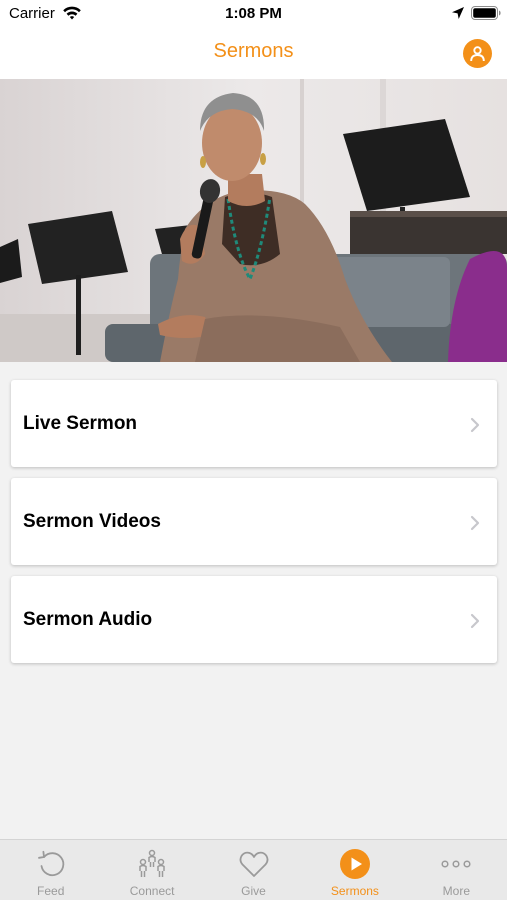 This screenshot has width=507, height=900. What do you see at coordinates (254, 423) in the screenshot?
I see `menu-item-live-sermon: Live Sermon` at bounding box center [254, 423].